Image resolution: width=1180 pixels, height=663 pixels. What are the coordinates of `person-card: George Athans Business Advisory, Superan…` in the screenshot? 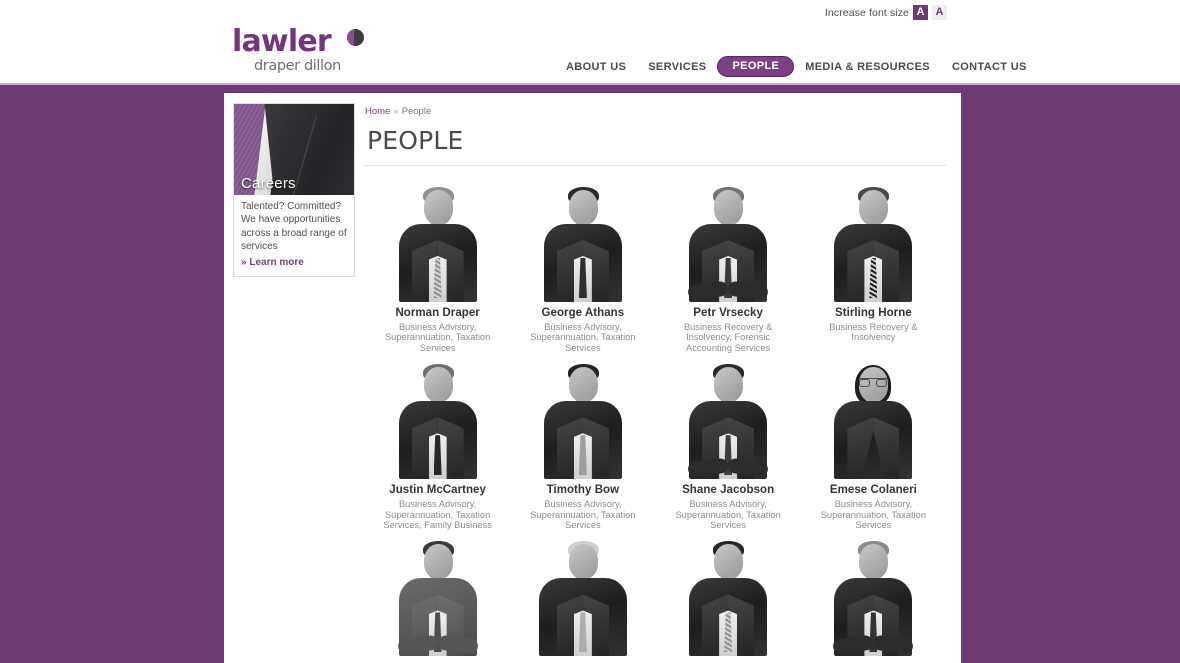 It's located at (582, 268).